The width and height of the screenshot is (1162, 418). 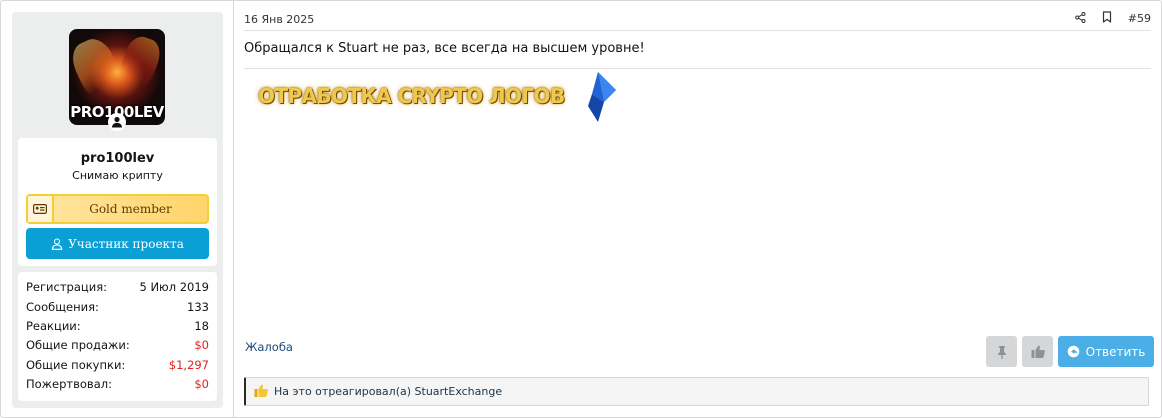 What do you see at coordinates (62, 306) in the screenshot?
I see `stat-label: Сообщения:` at bounding box center [62, 306].